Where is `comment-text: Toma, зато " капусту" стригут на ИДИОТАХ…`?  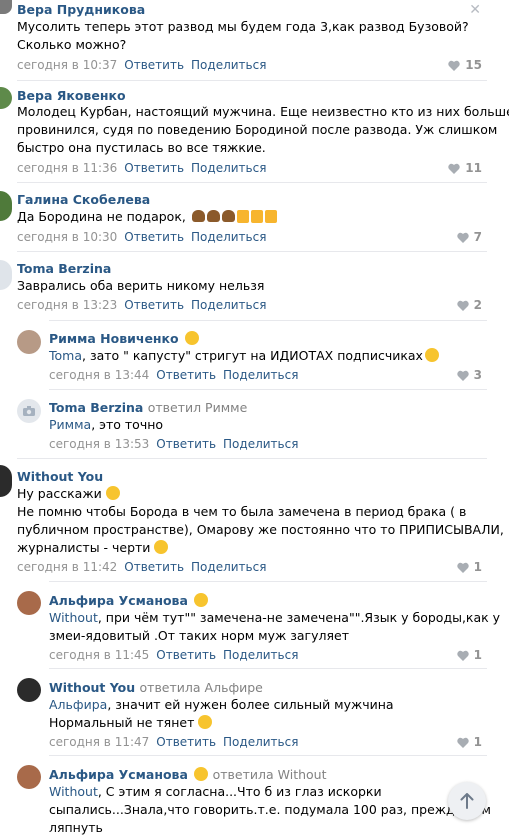 comment-text: Toma, зато " капусту" стригут на ИДИОТАХ… is located at coordinates (244, 356).